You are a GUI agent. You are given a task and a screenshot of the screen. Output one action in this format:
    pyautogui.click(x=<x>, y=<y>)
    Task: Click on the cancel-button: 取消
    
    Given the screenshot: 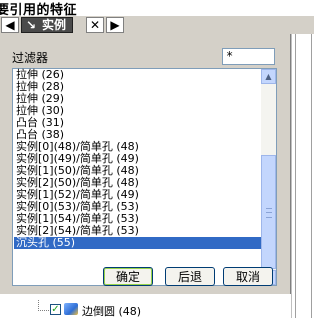 What is the action you would take?
    pyautogui.click(x=248, y=276)
    